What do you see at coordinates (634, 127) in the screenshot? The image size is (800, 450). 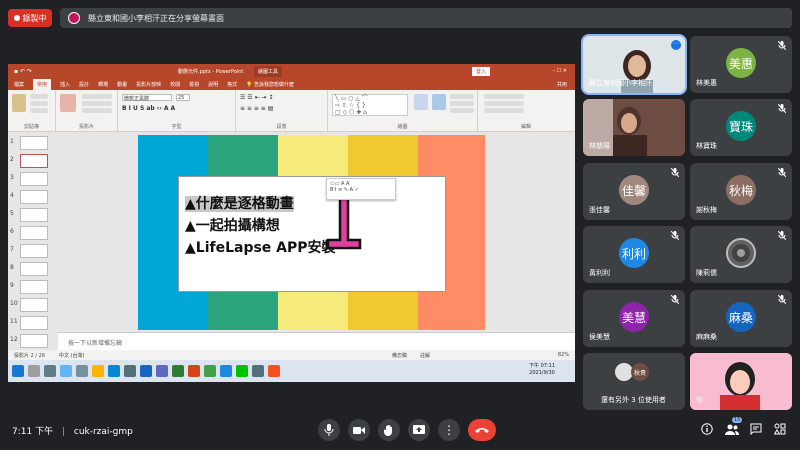 I see `participant-tile: 林慈陽` at bounding box center [634, 127].